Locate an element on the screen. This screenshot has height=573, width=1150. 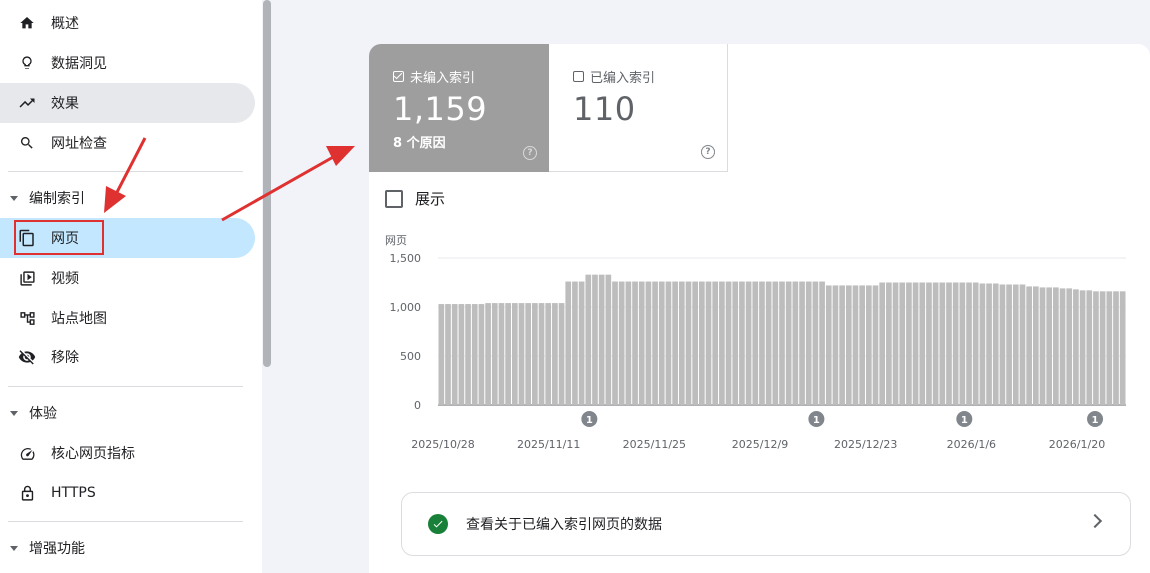
sidebar-item-removals: 移除 is located at coordinates (127, 357).